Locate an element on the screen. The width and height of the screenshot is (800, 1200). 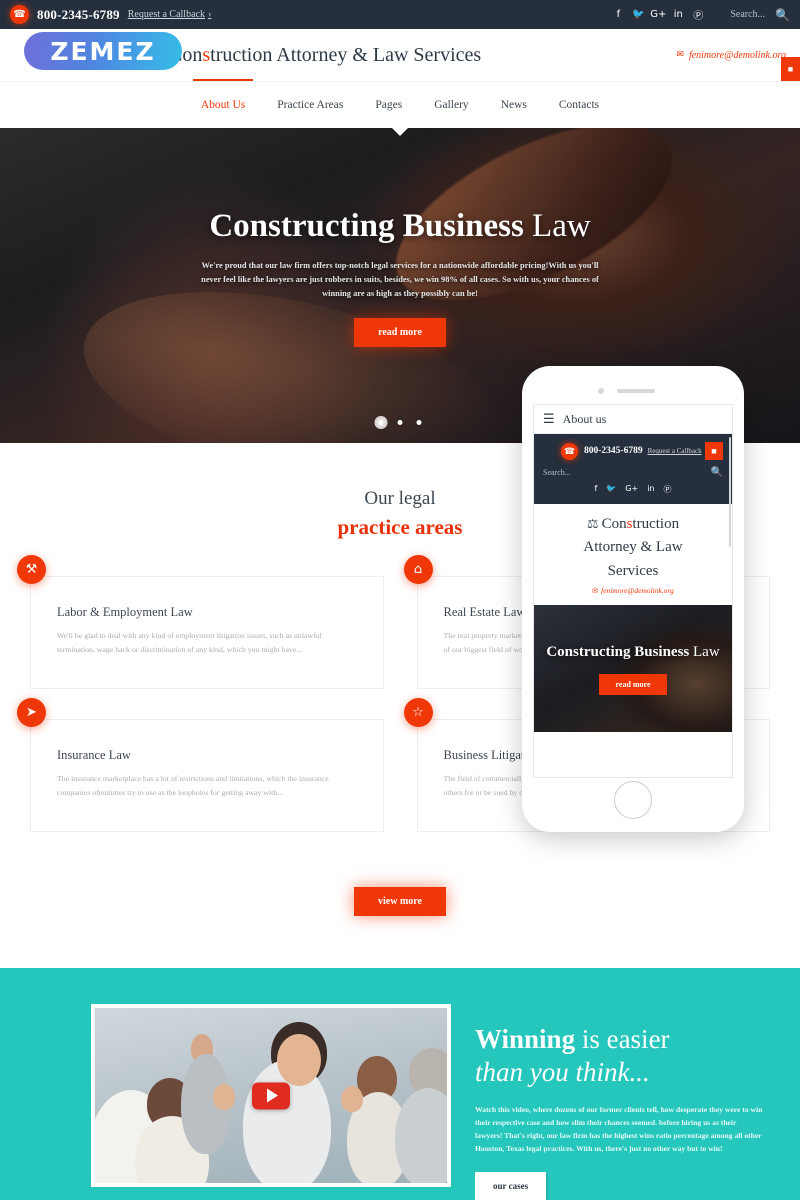
mobile-request-callback-link: Request a Callback is located at coordinates (675, 451).